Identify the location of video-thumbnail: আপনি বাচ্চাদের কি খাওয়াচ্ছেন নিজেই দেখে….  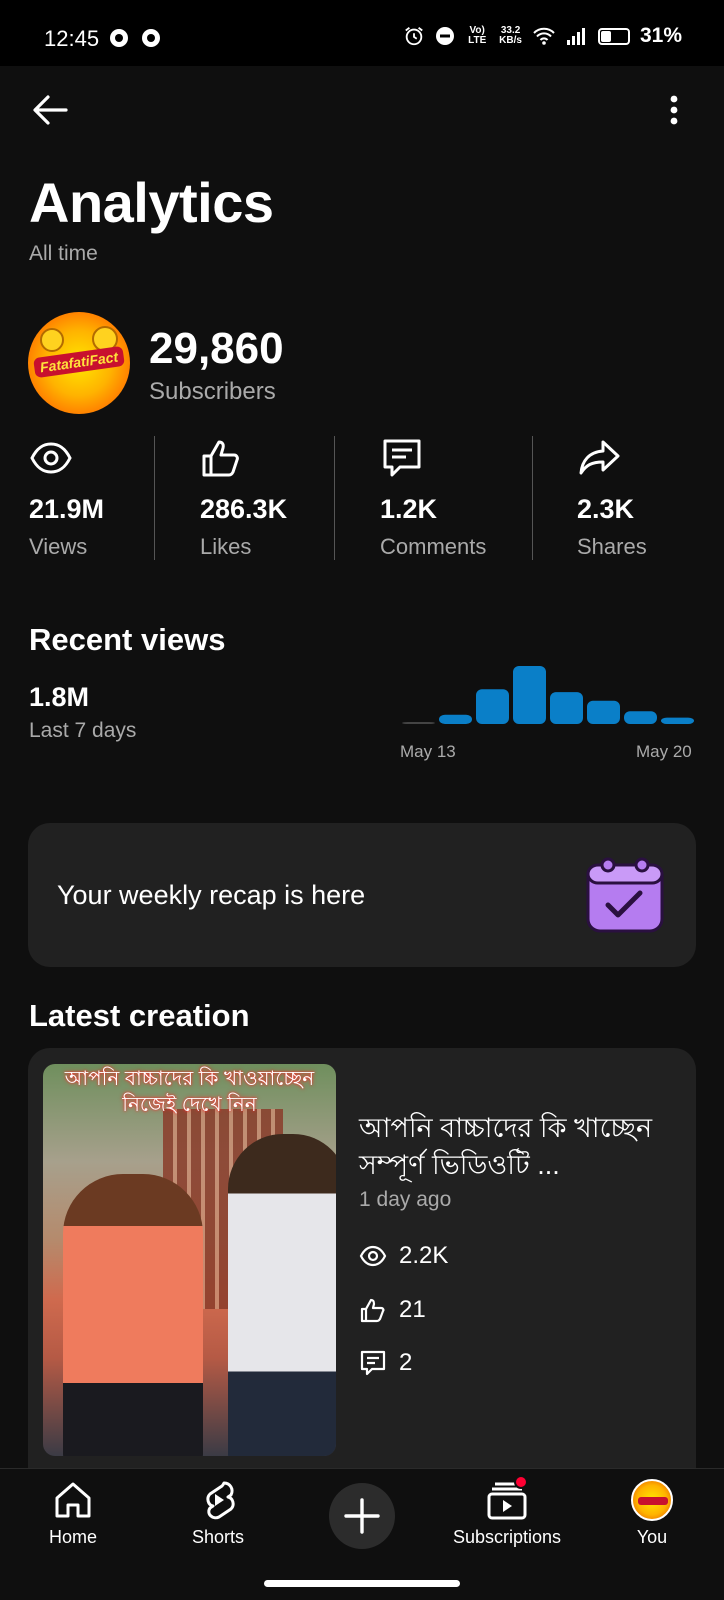
(189, 1260).